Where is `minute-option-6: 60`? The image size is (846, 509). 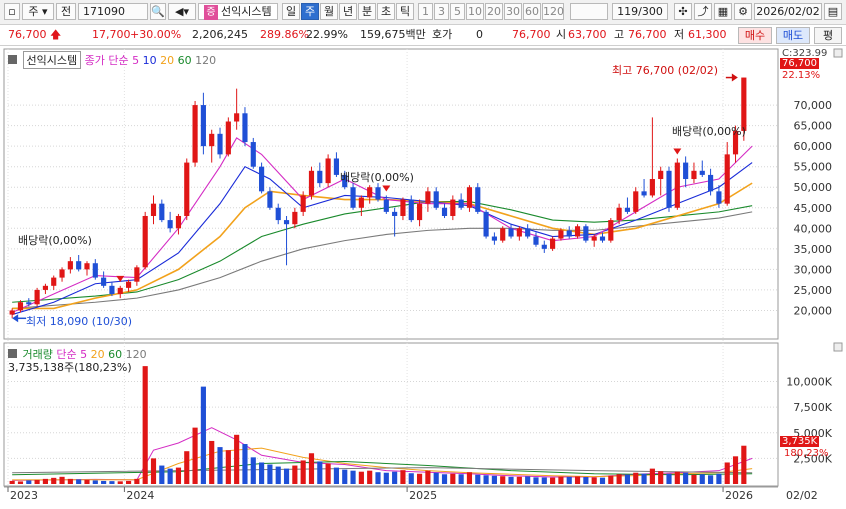 minute-option-6: 60 is located at coordinates (532, 11).